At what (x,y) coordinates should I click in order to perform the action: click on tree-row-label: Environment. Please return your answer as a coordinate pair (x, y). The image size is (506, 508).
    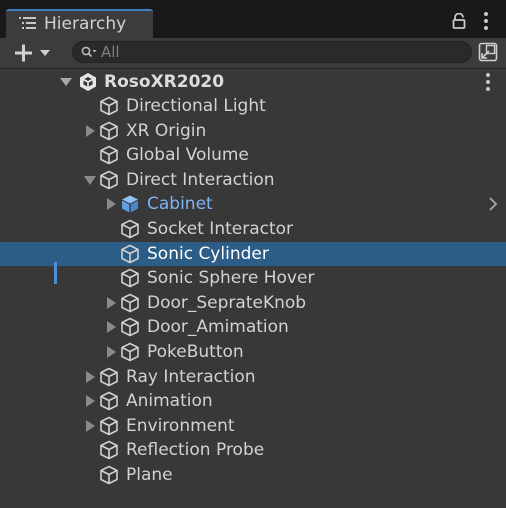
    Looking at the image, I should click on (180, 425).